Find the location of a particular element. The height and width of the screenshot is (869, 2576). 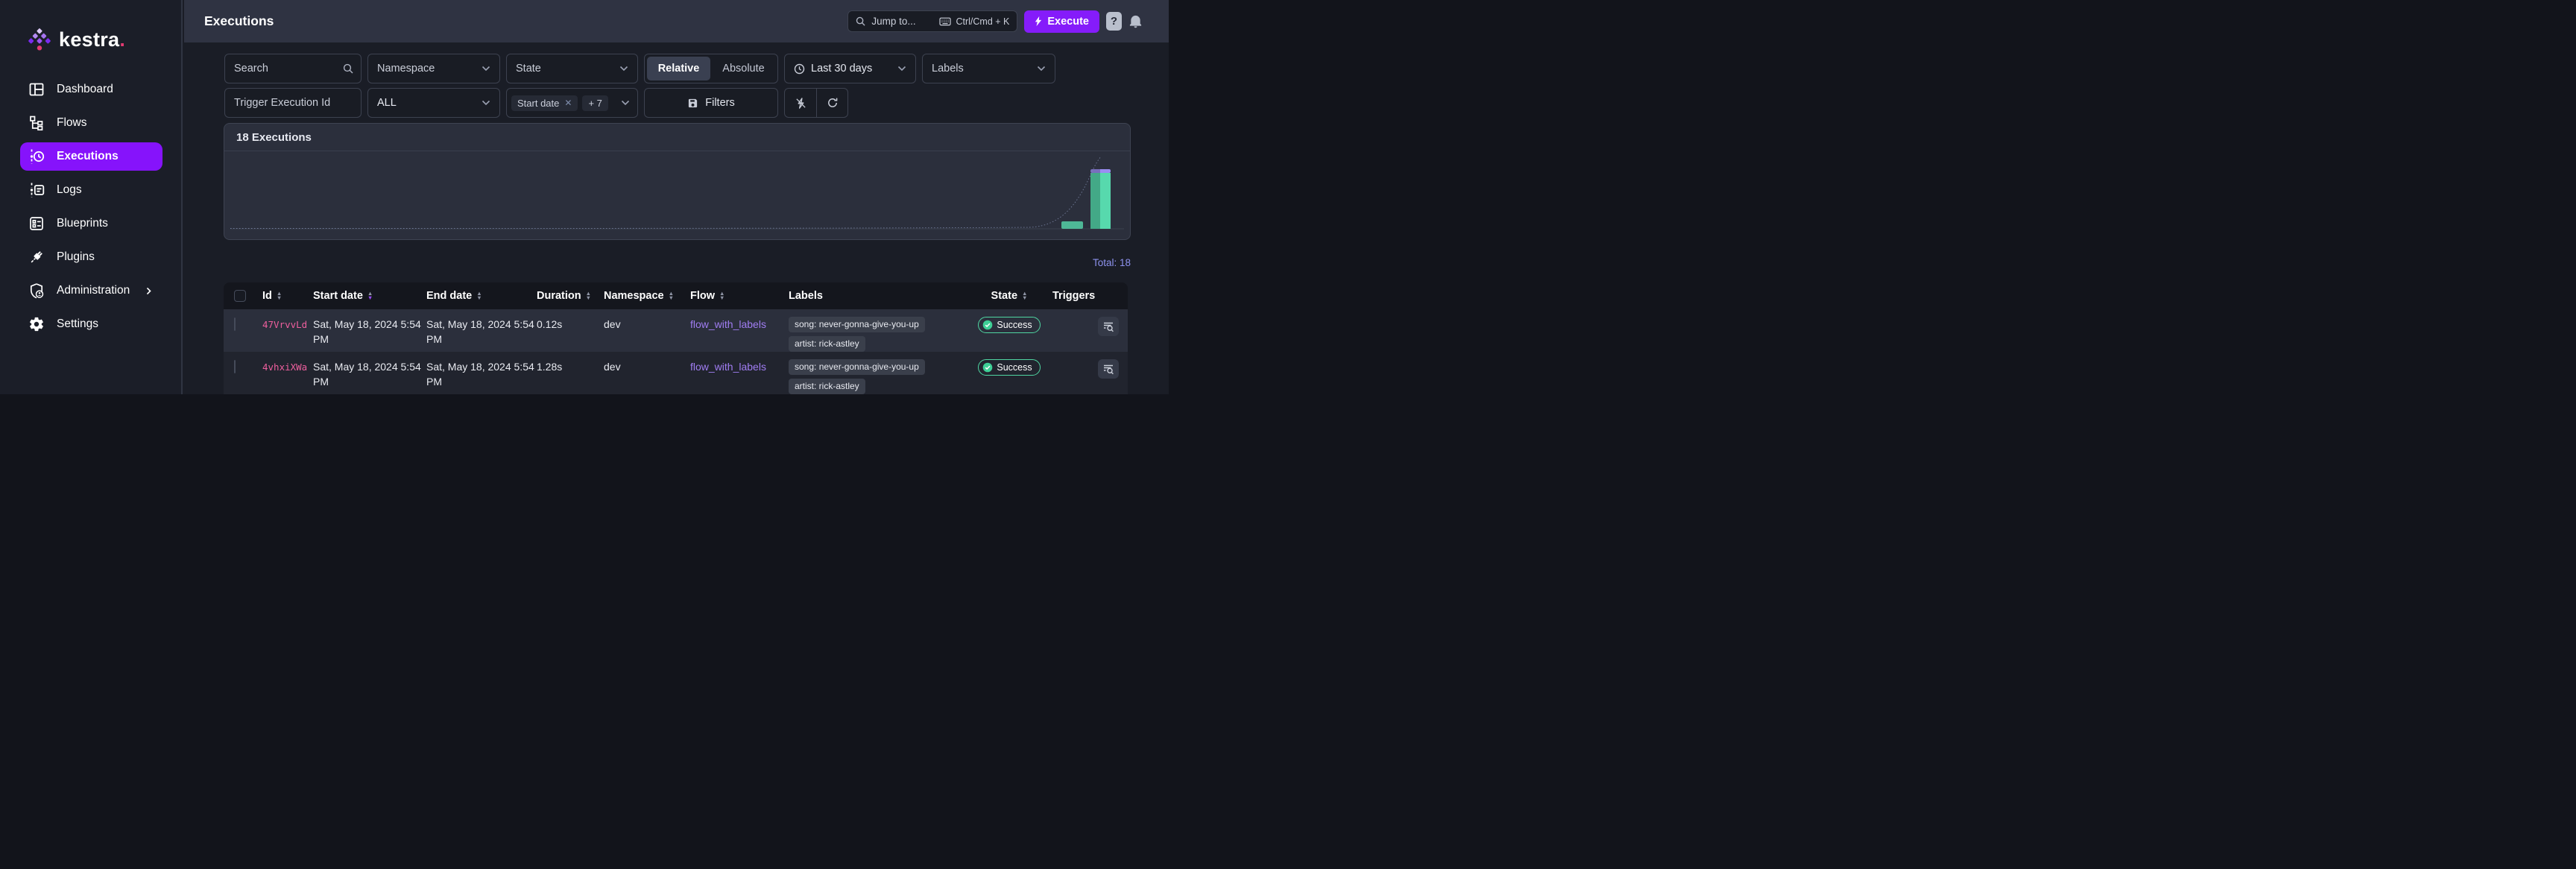

sidebar-item-settings: Settings is located at coordinates (91, 324).